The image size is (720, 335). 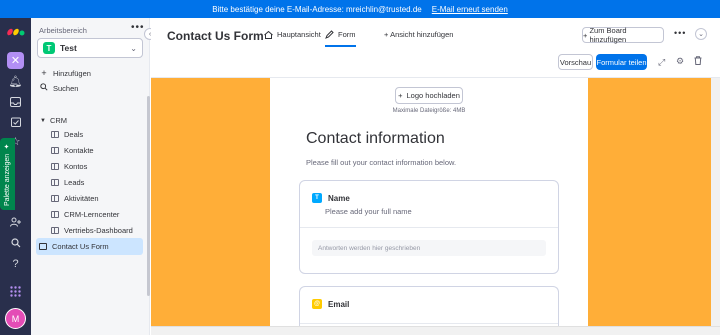 What do you see at coordinates (74, 182) in the screenshot?
I see `sidebar-item-label: Leads` at bounding box center [74, 182].